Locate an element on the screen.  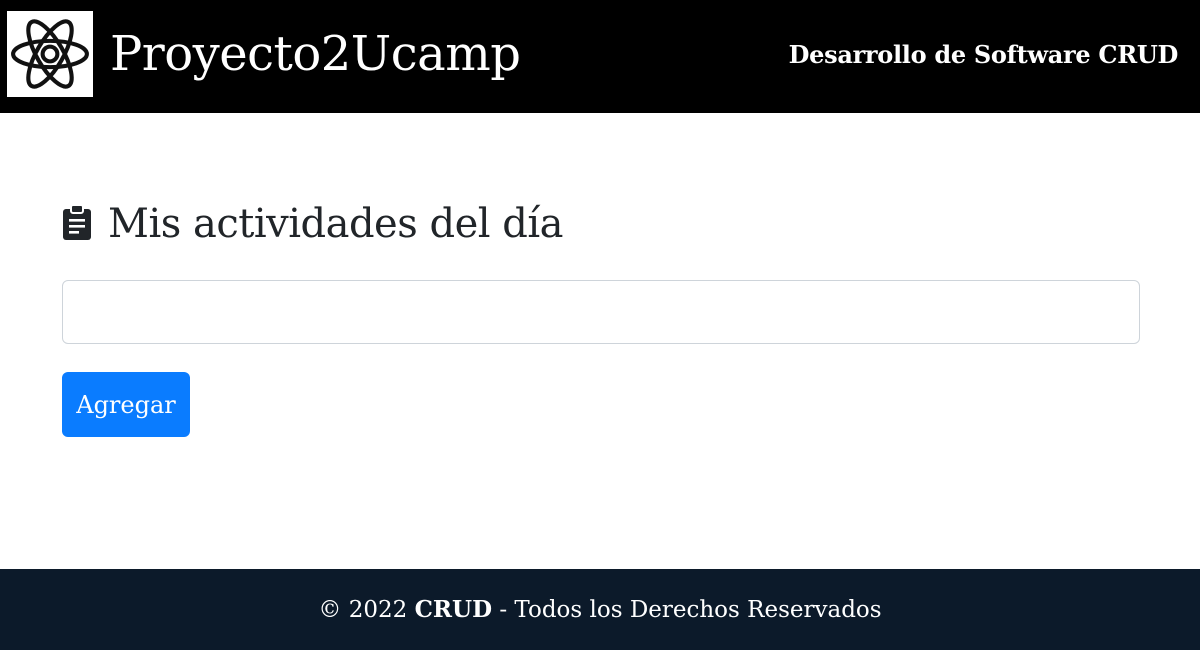
add-button: Agregar is located at coordinates (126, 404).